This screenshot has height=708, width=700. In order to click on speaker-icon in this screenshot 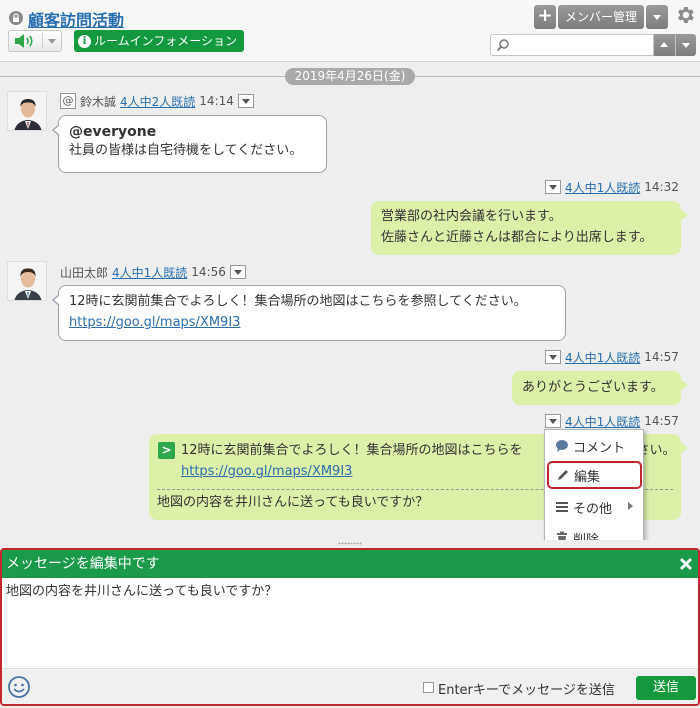, I will do `click(24, 41)`.